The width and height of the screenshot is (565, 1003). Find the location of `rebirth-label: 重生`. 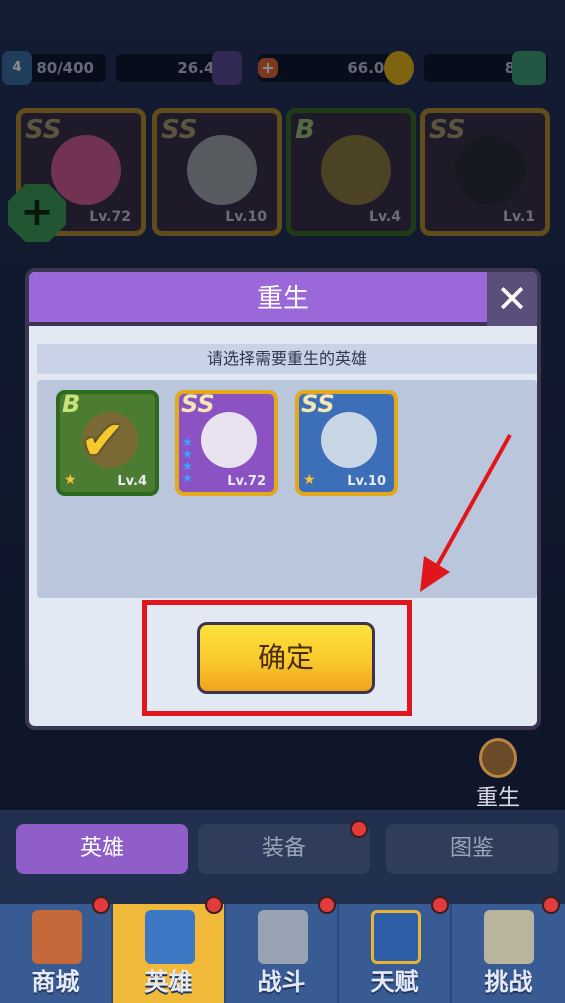

rebirth-label: 重生 is located at coordinates (497, 798).